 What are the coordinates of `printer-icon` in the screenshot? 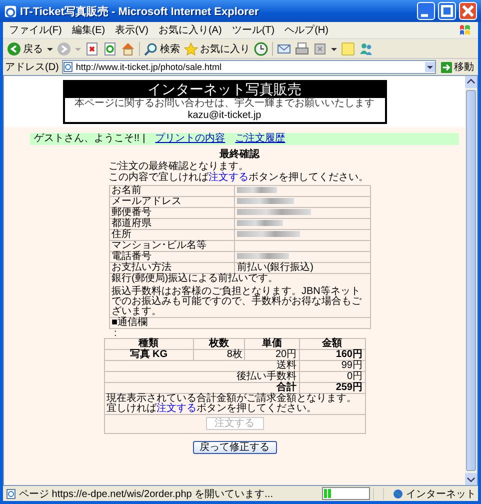 It's located at (302, 49).